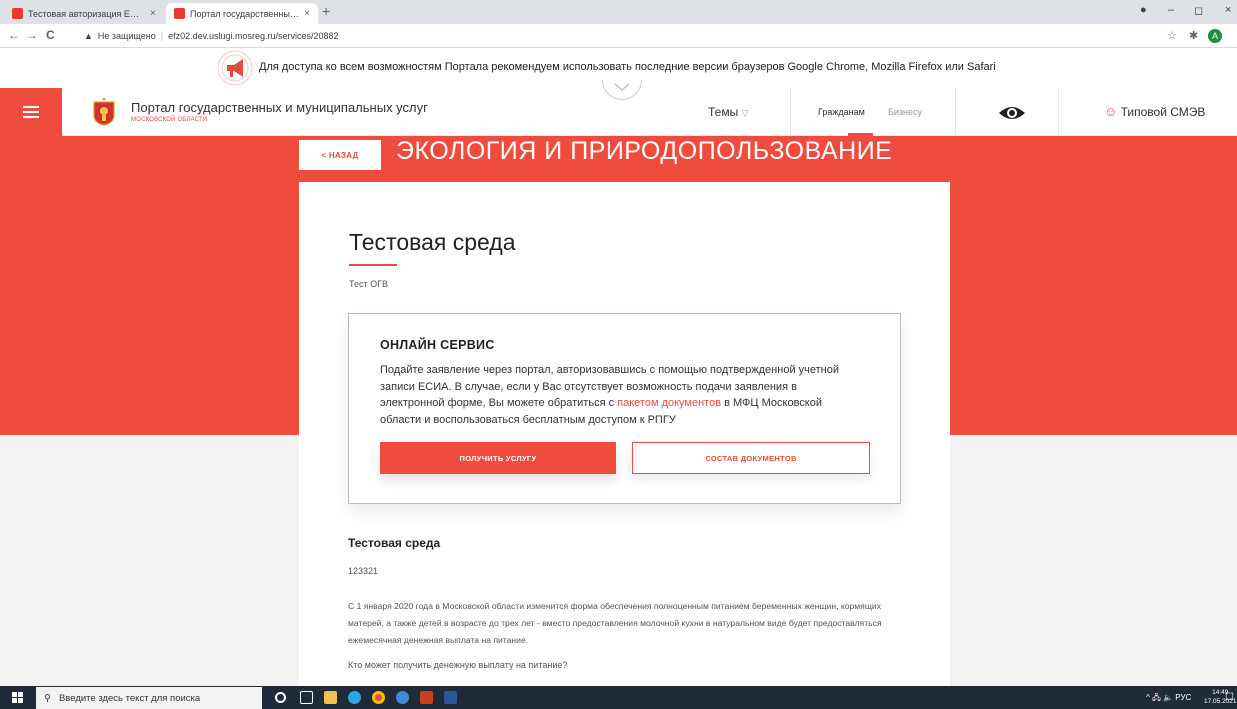 This screenshot has height=709, width=1237. I want to click on user-icon: ☺, so click(1111, 111).